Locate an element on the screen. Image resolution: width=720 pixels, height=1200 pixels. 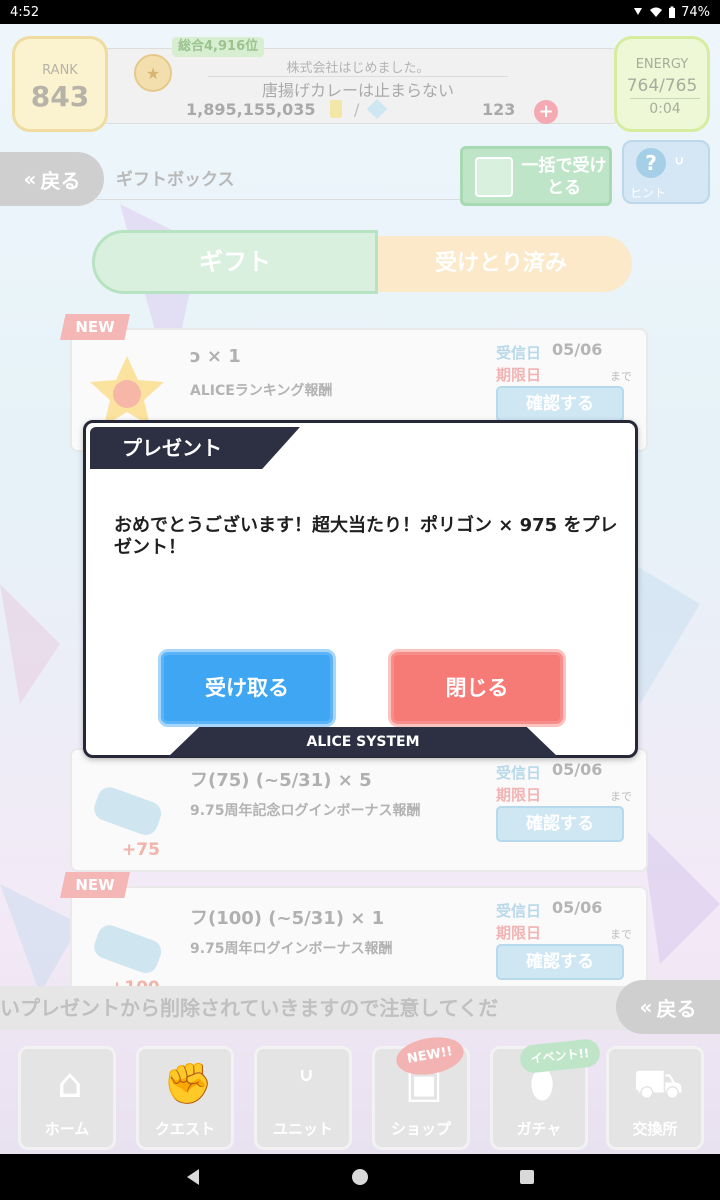
dialog-footer: ALICE SYSTEM is located at coordinates (363, 742).